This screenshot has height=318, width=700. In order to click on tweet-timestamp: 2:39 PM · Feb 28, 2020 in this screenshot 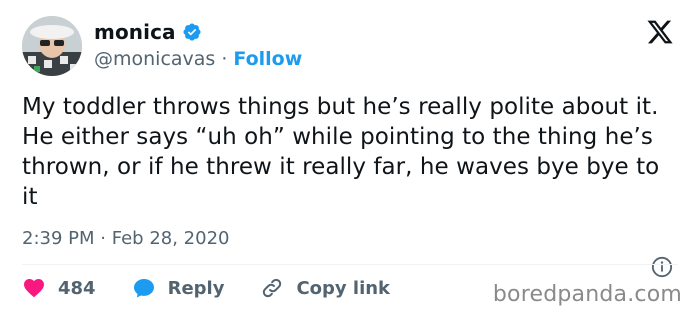, I will do `click(125, 238)`.